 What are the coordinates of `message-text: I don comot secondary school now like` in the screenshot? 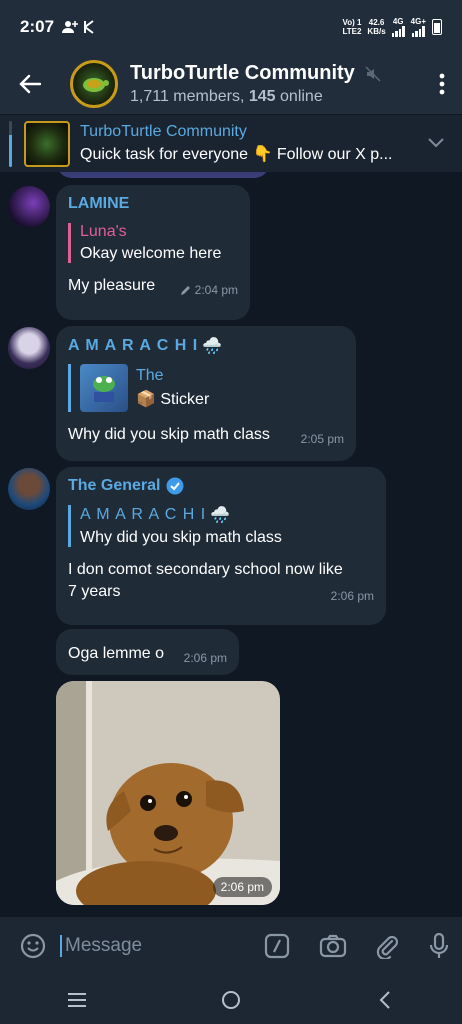 It's located at (205, 569).